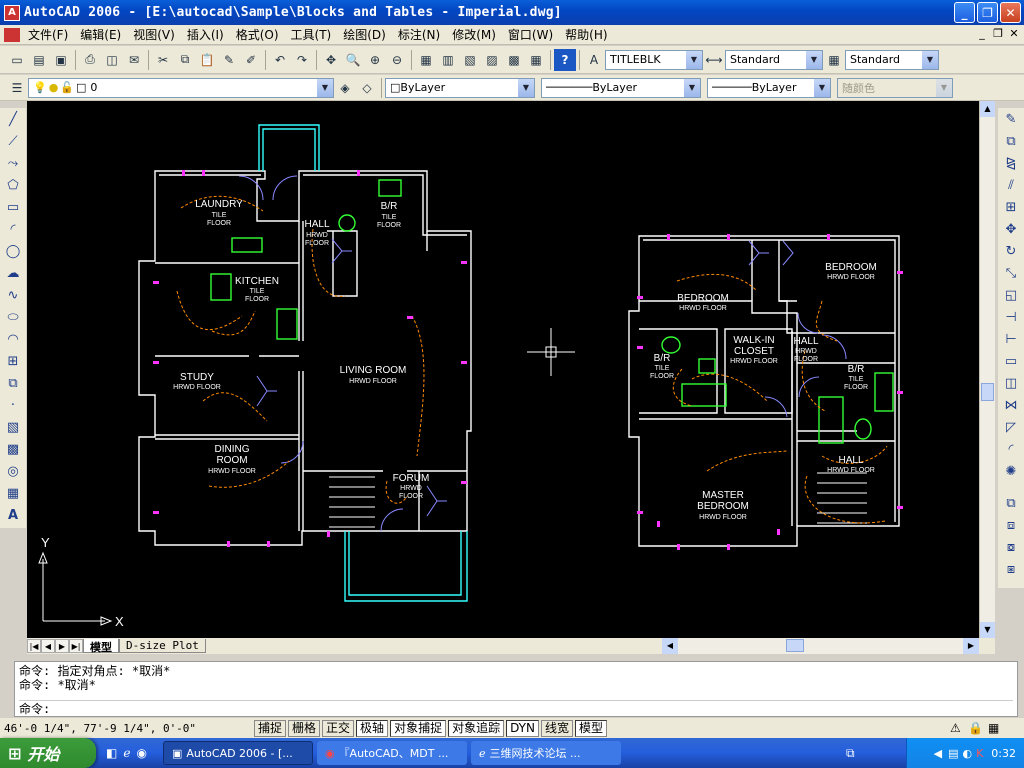  Describe the element at coordinates (375, 60) in the screenshot. I see `zoom-window-icon: ⊕` at that location.